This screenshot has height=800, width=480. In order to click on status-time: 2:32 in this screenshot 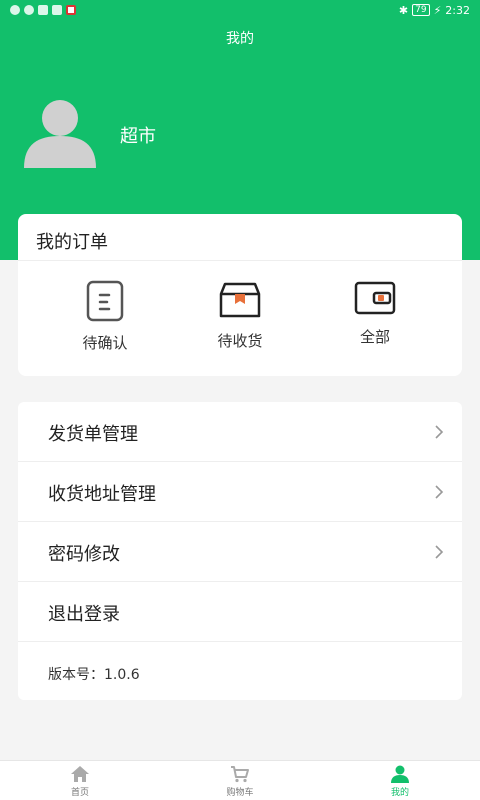, I will do `click(457, 10)`.